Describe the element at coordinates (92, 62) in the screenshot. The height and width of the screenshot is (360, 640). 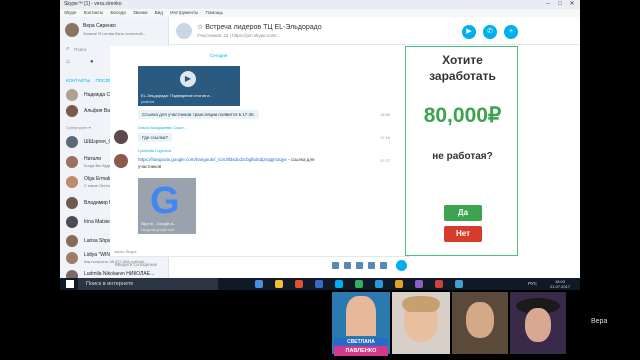
I see `pin-icon: ●` at that location.